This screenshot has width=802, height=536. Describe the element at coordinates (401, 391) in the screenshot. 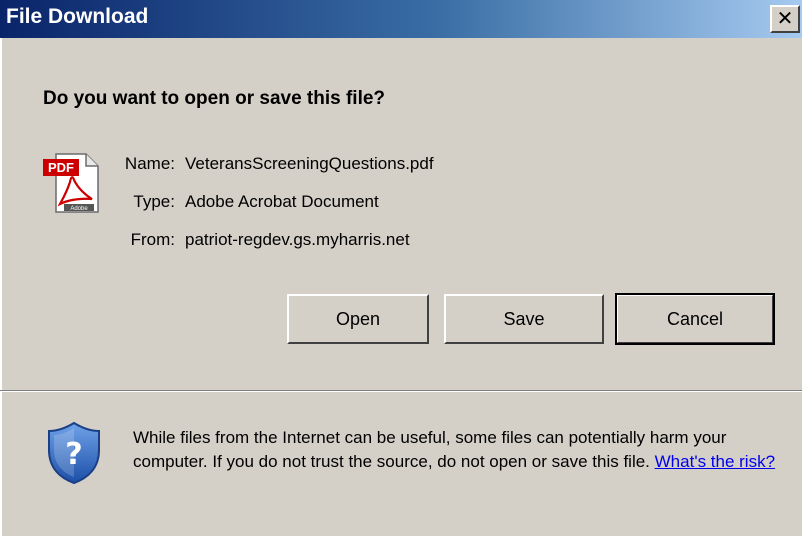

I see `divider` at that location.